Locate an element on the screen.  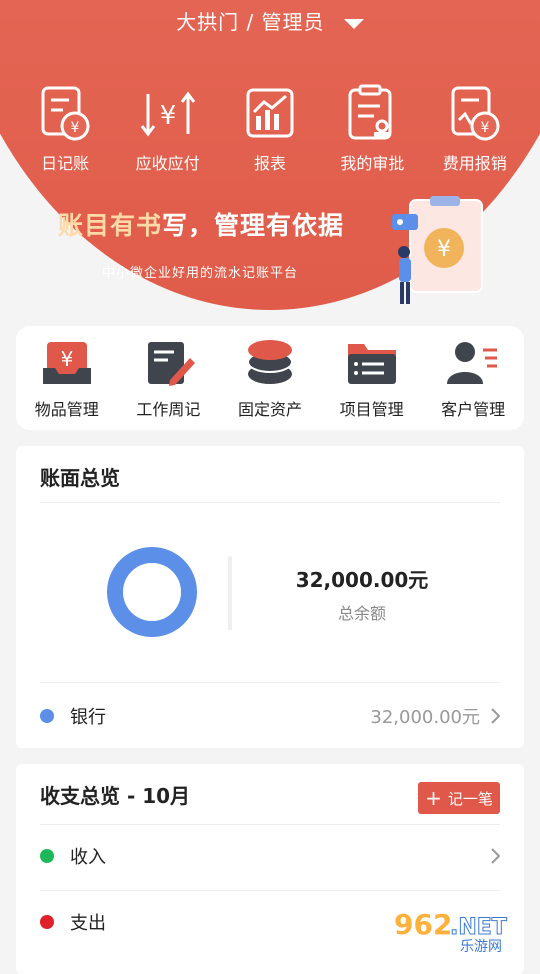
quick-action-receivable: ¥ 应收应付 is located at coordinates (168, 129).